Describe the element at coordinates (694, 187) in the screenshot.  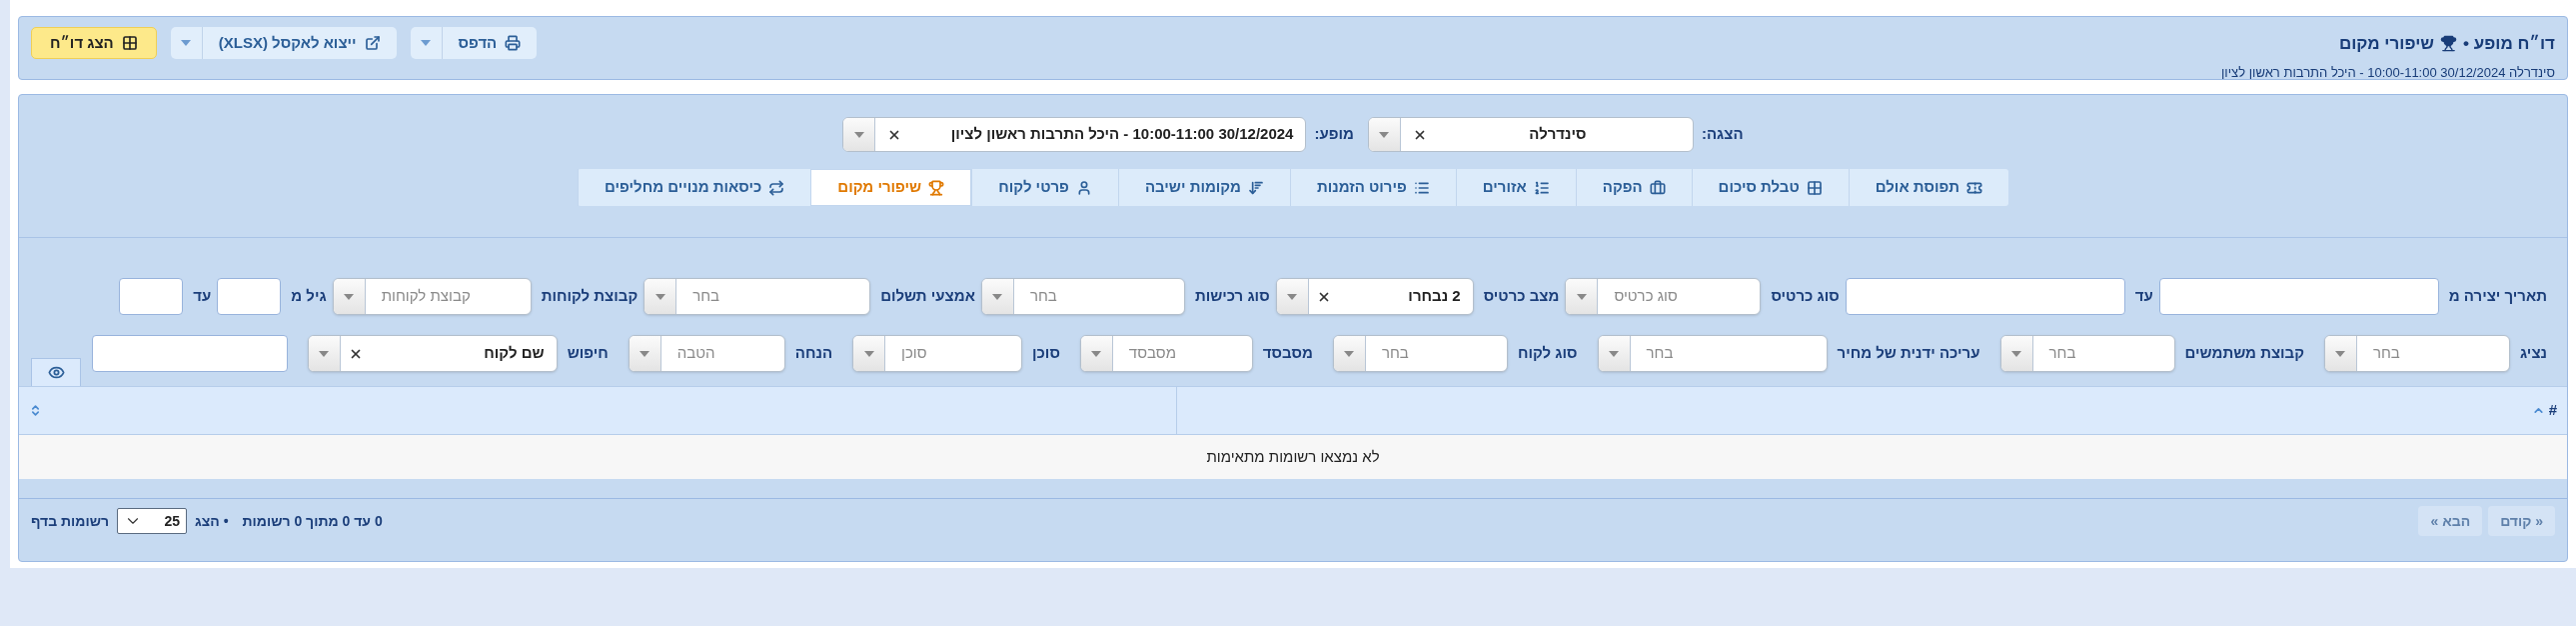
I see `report-tab: כיסאות מנויים מחליפים` at that location.